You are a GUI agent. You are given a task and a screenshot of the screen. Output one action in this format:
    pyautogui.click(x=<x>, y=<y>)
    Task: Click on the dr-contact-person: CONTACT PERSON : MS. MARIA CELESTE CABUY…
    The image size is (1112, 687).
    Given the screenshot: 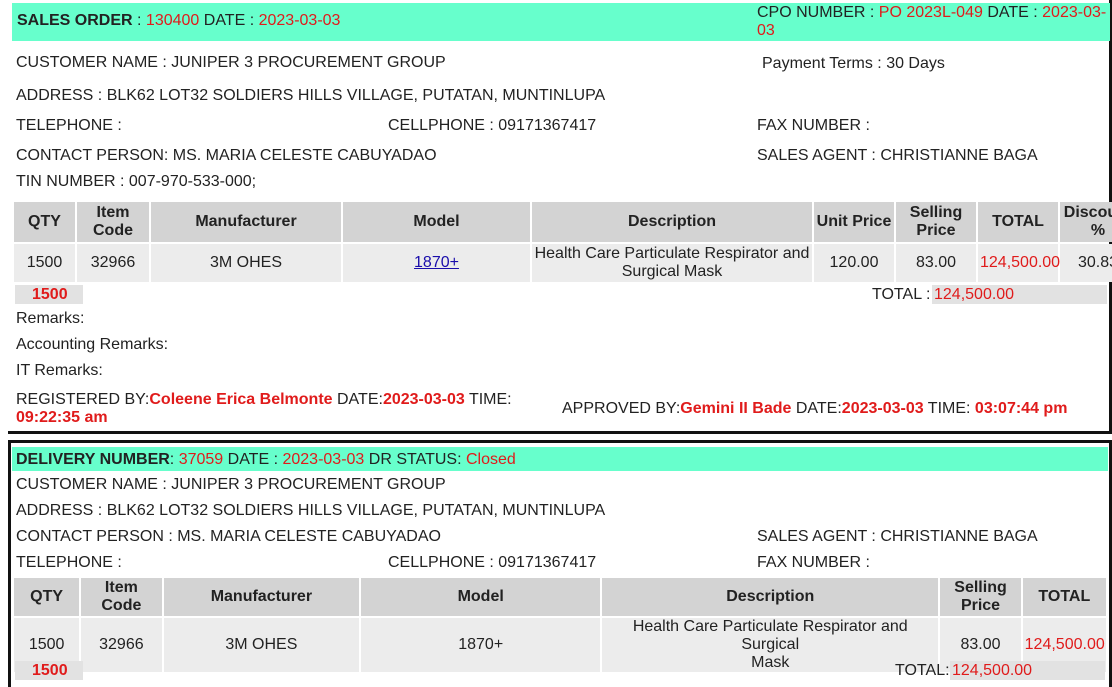 What is the action you would take?
    pyautogui.click(x=228, y=536)
    